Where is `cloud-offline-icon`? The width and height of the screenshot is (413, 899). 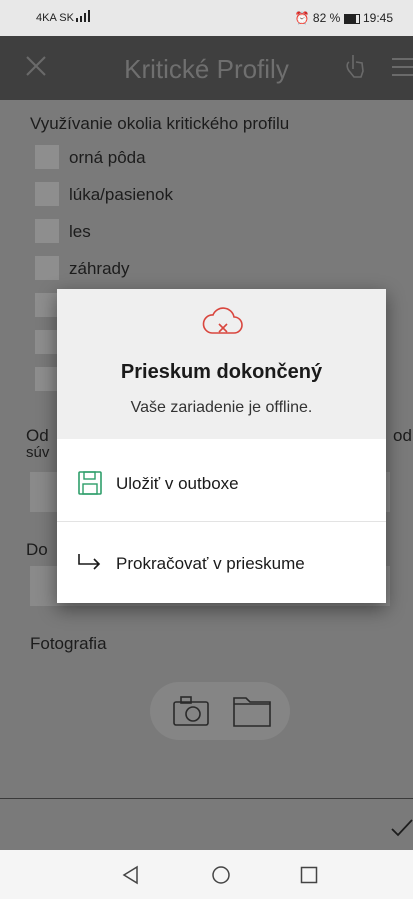 cloud-offline-icon is located at coordinates (222, 320).